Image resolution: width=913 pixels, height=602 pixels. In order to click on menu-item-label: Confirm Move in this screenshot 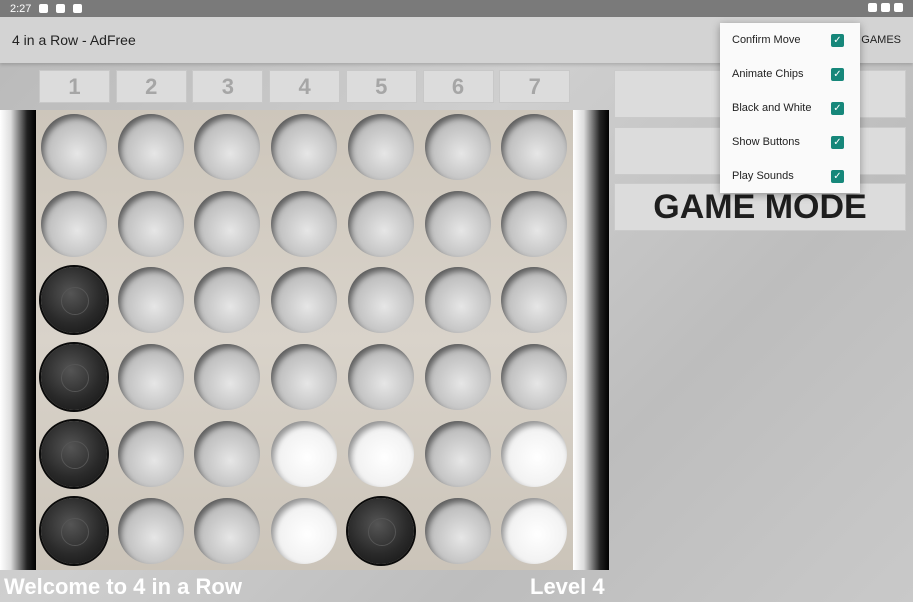, I will do `click(766, 40)`.